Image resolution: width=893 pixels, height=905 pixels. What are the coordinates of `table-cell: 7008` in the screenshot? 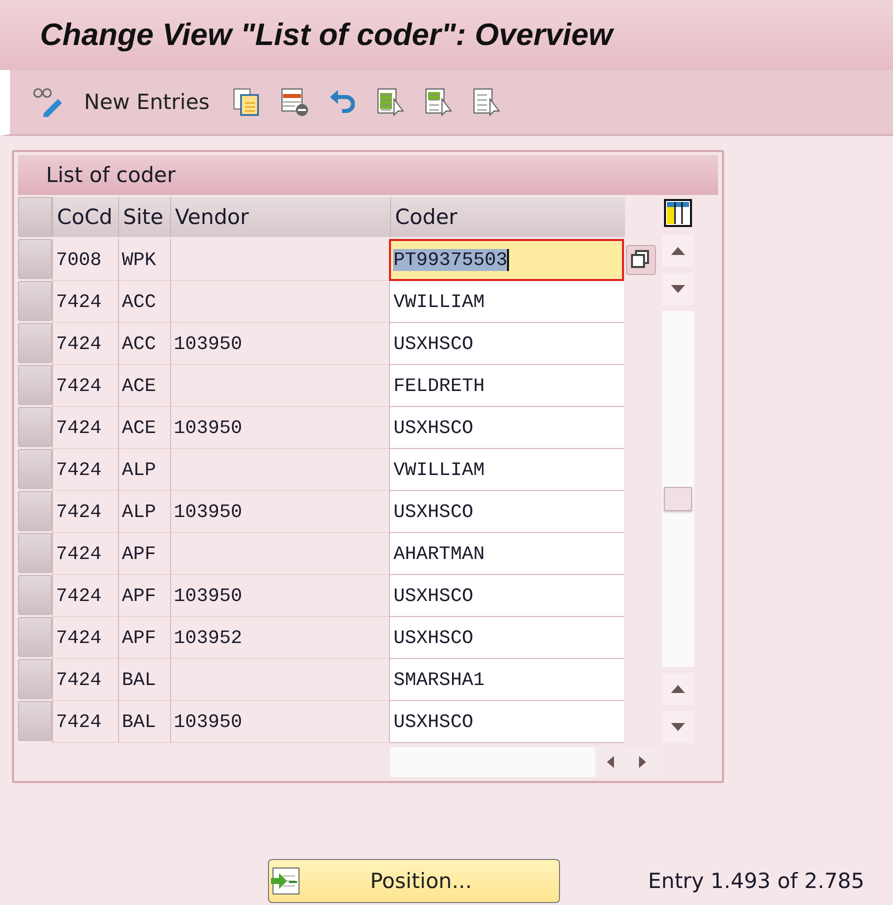 It's located at (85, 260).